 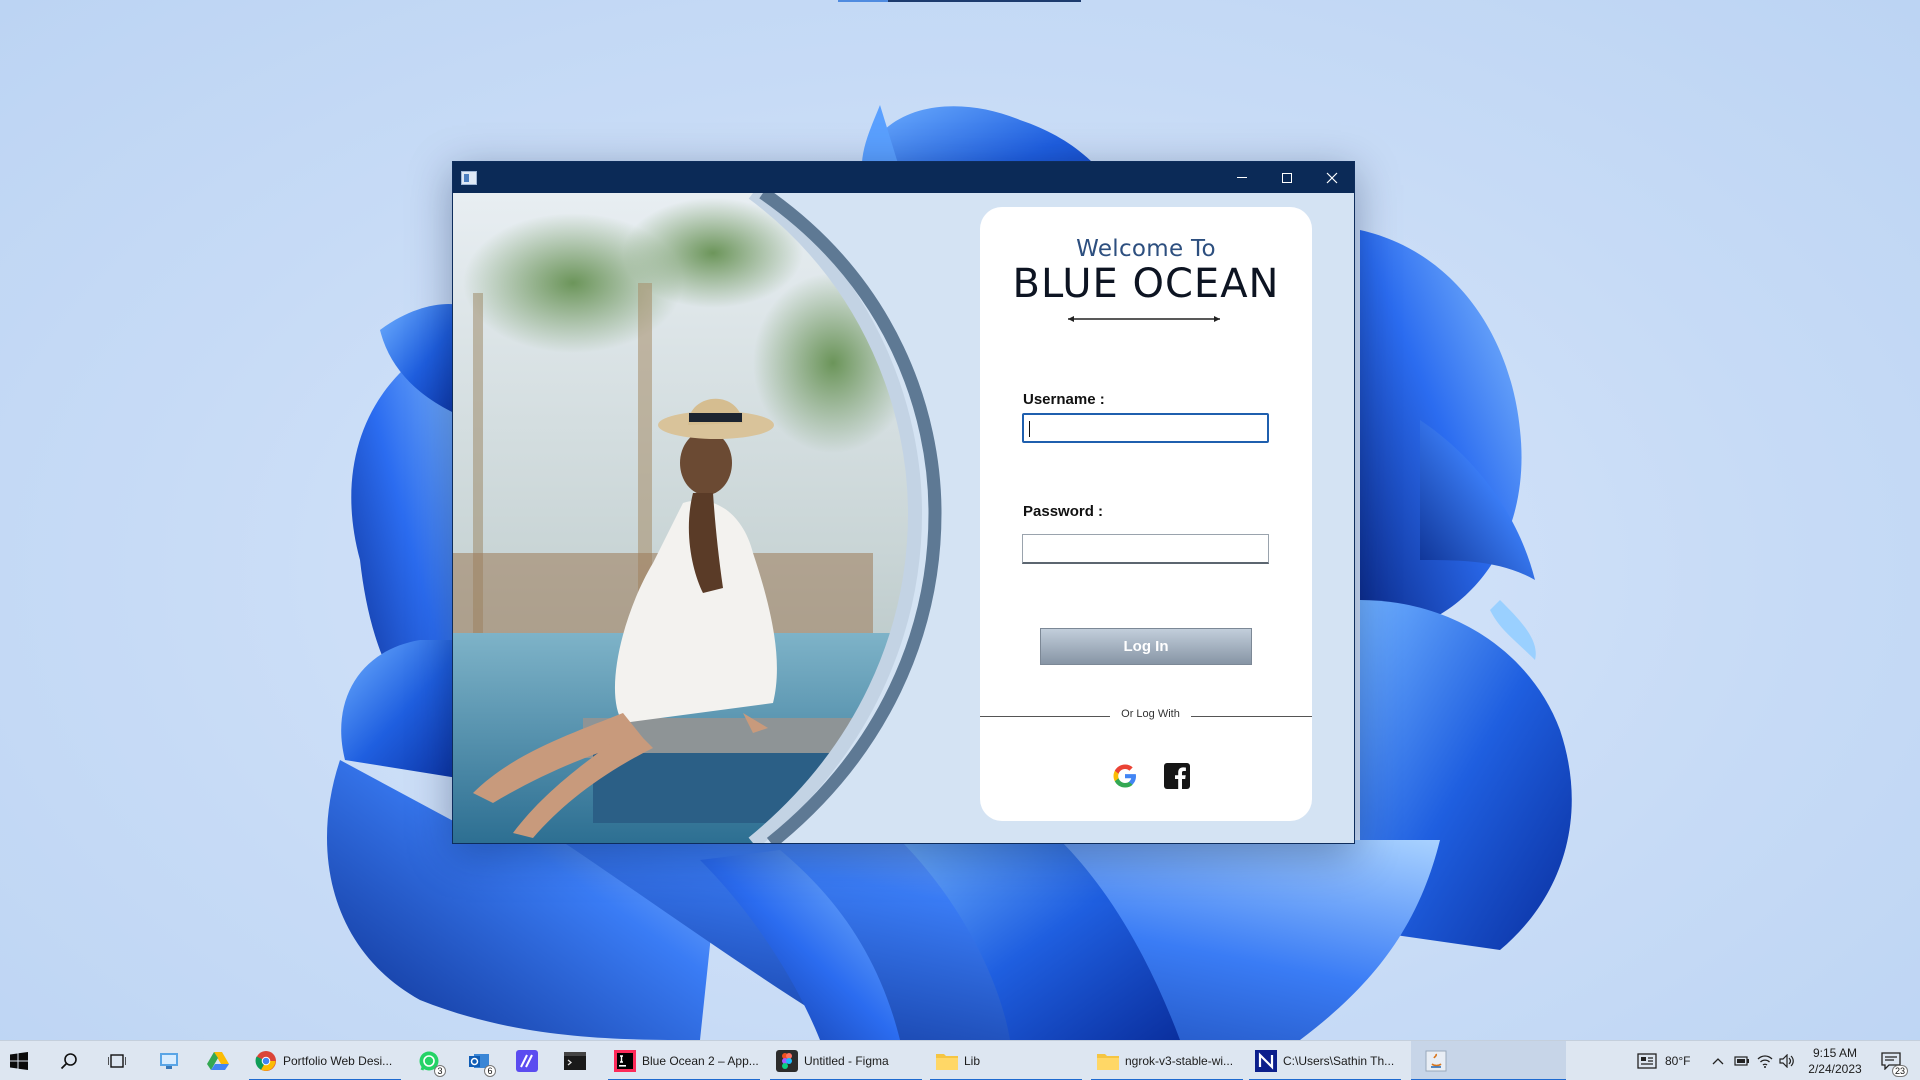 I want to click on minimize-button, so click(x=1241, y=177).